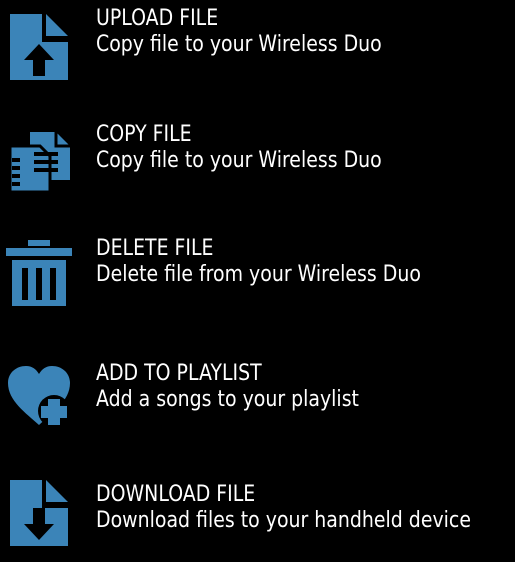 The height and width of the screenshot is (562, 515). I want to click on menu-item-subtitle: Add a songs to your playlist, so click(227, 399).